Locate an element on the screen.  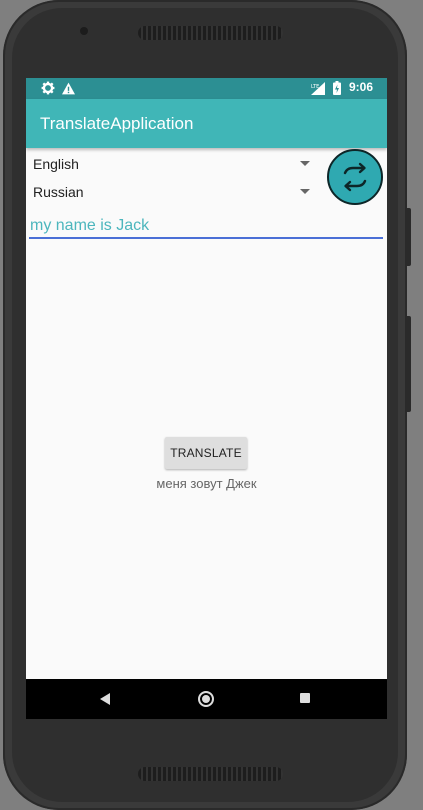
home-icon is located at coordinates (206, 699).